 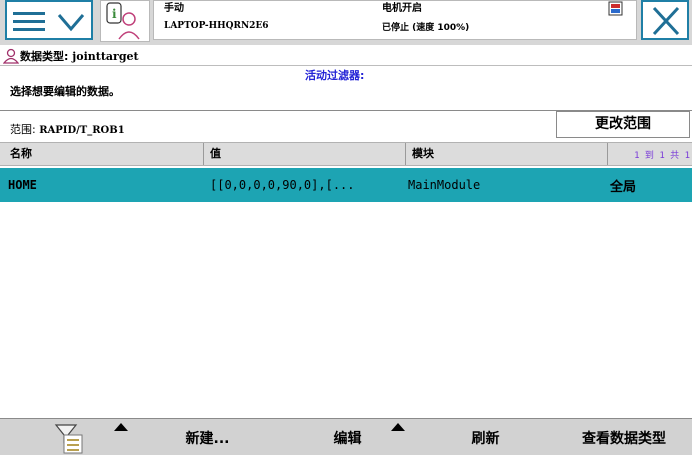 I want to click on main-menu-button, so click(x=49, y=20).